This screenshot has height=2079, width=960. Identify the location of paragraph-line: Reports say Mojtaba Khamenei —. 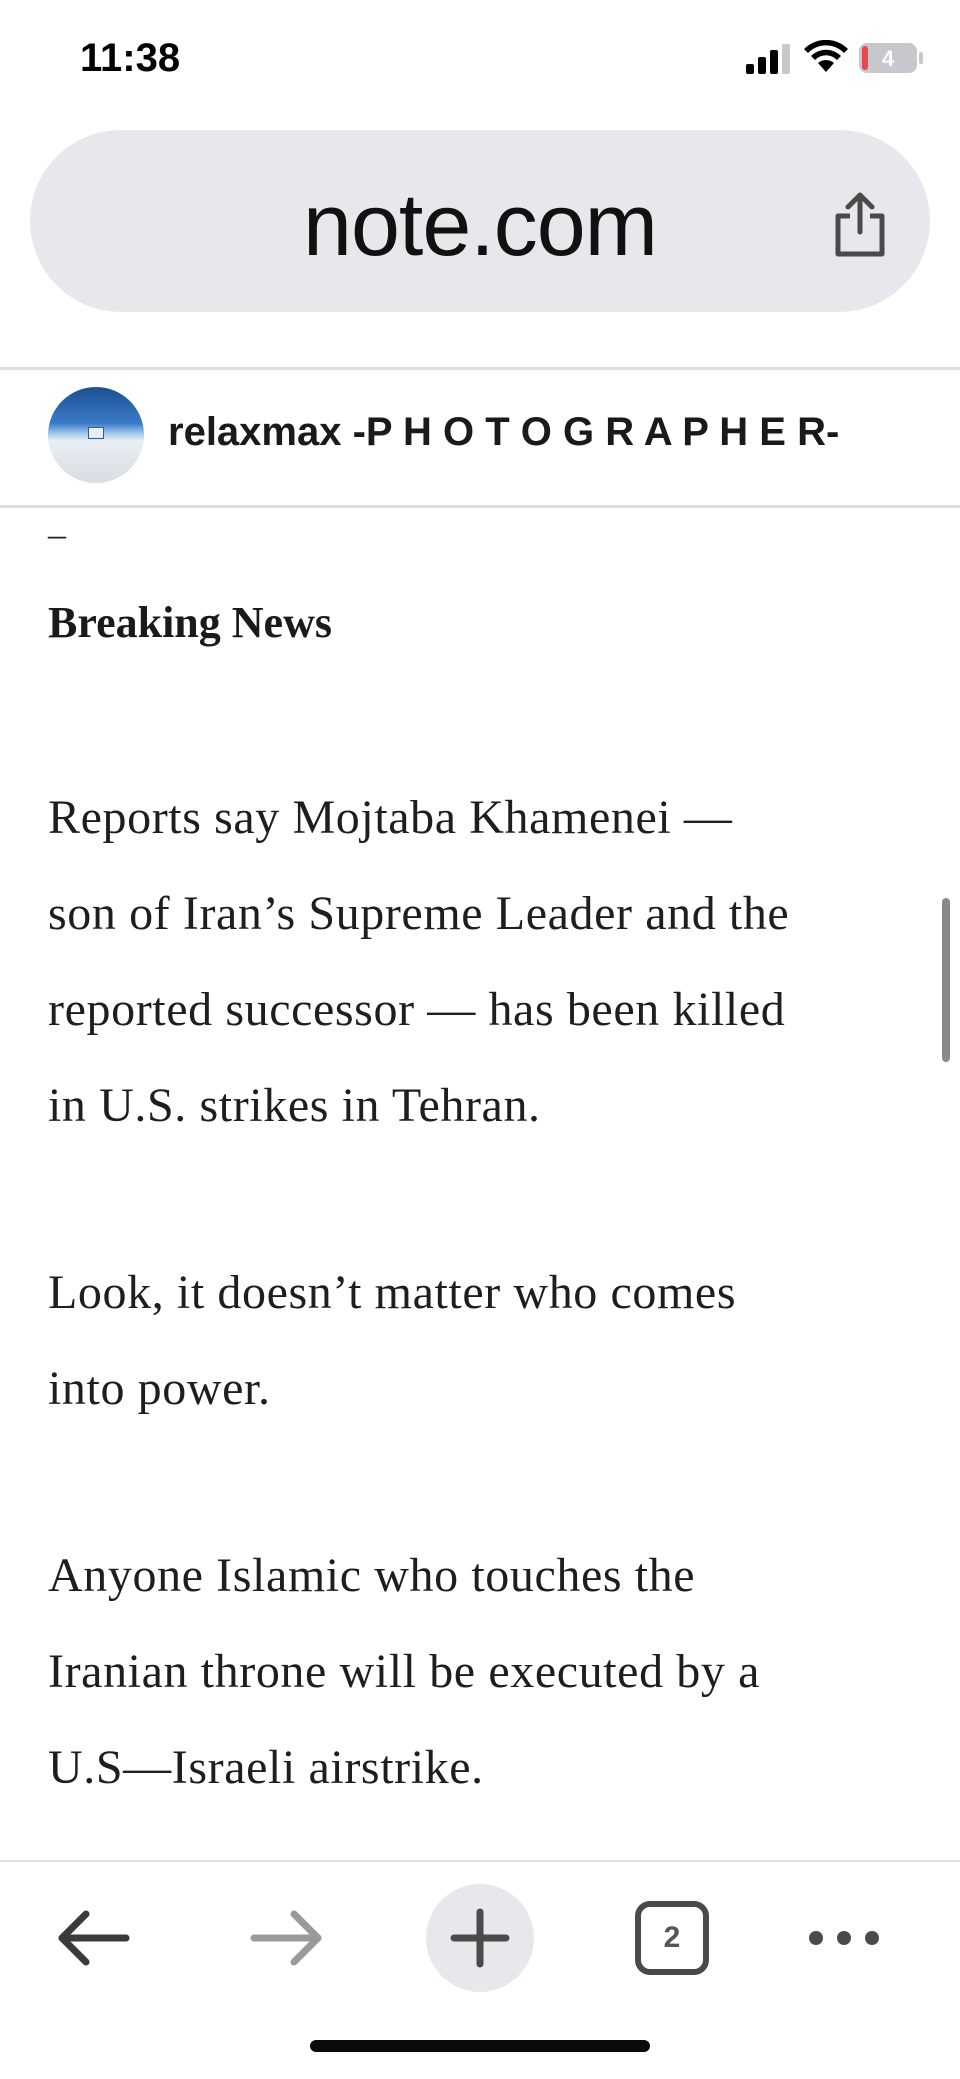
(390, 817).